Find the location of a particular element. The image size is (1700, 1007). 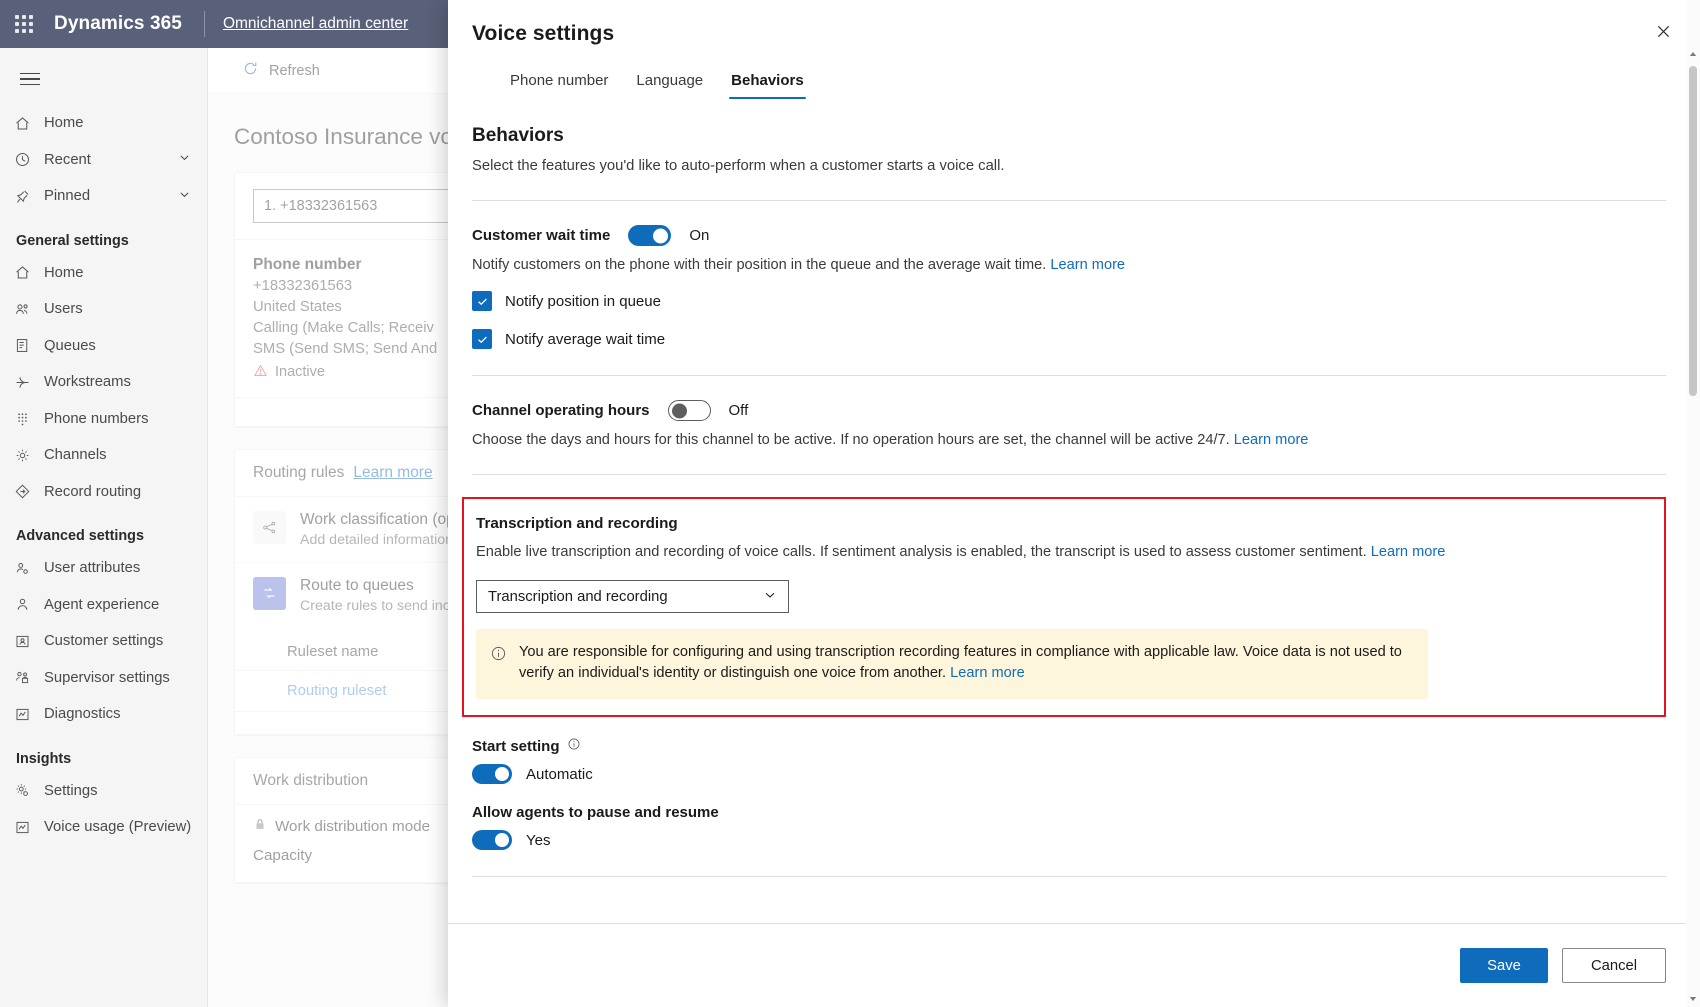

tab-language: Language is located at coordinates (669, 85).